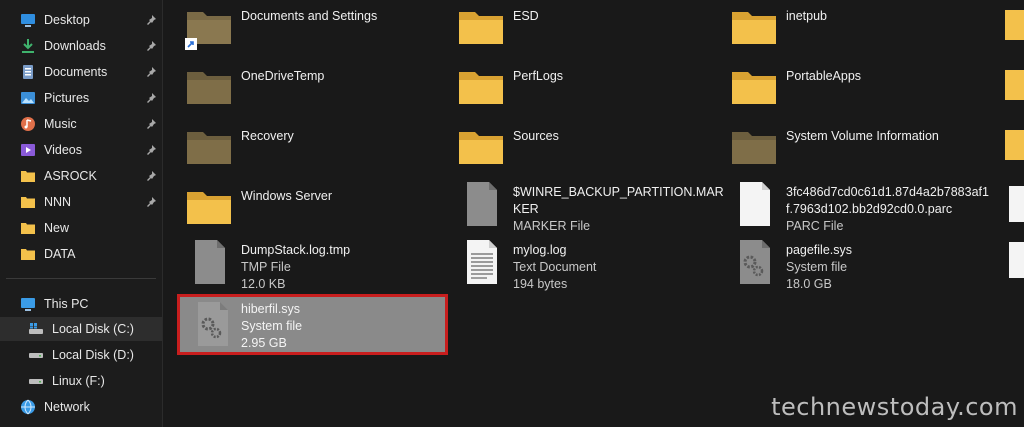 This screenshot has height=427, width=1024. Describe the element at coordinates (283, 76) in the screenshot. I see `item-name: OneDriveTemp` at that location.